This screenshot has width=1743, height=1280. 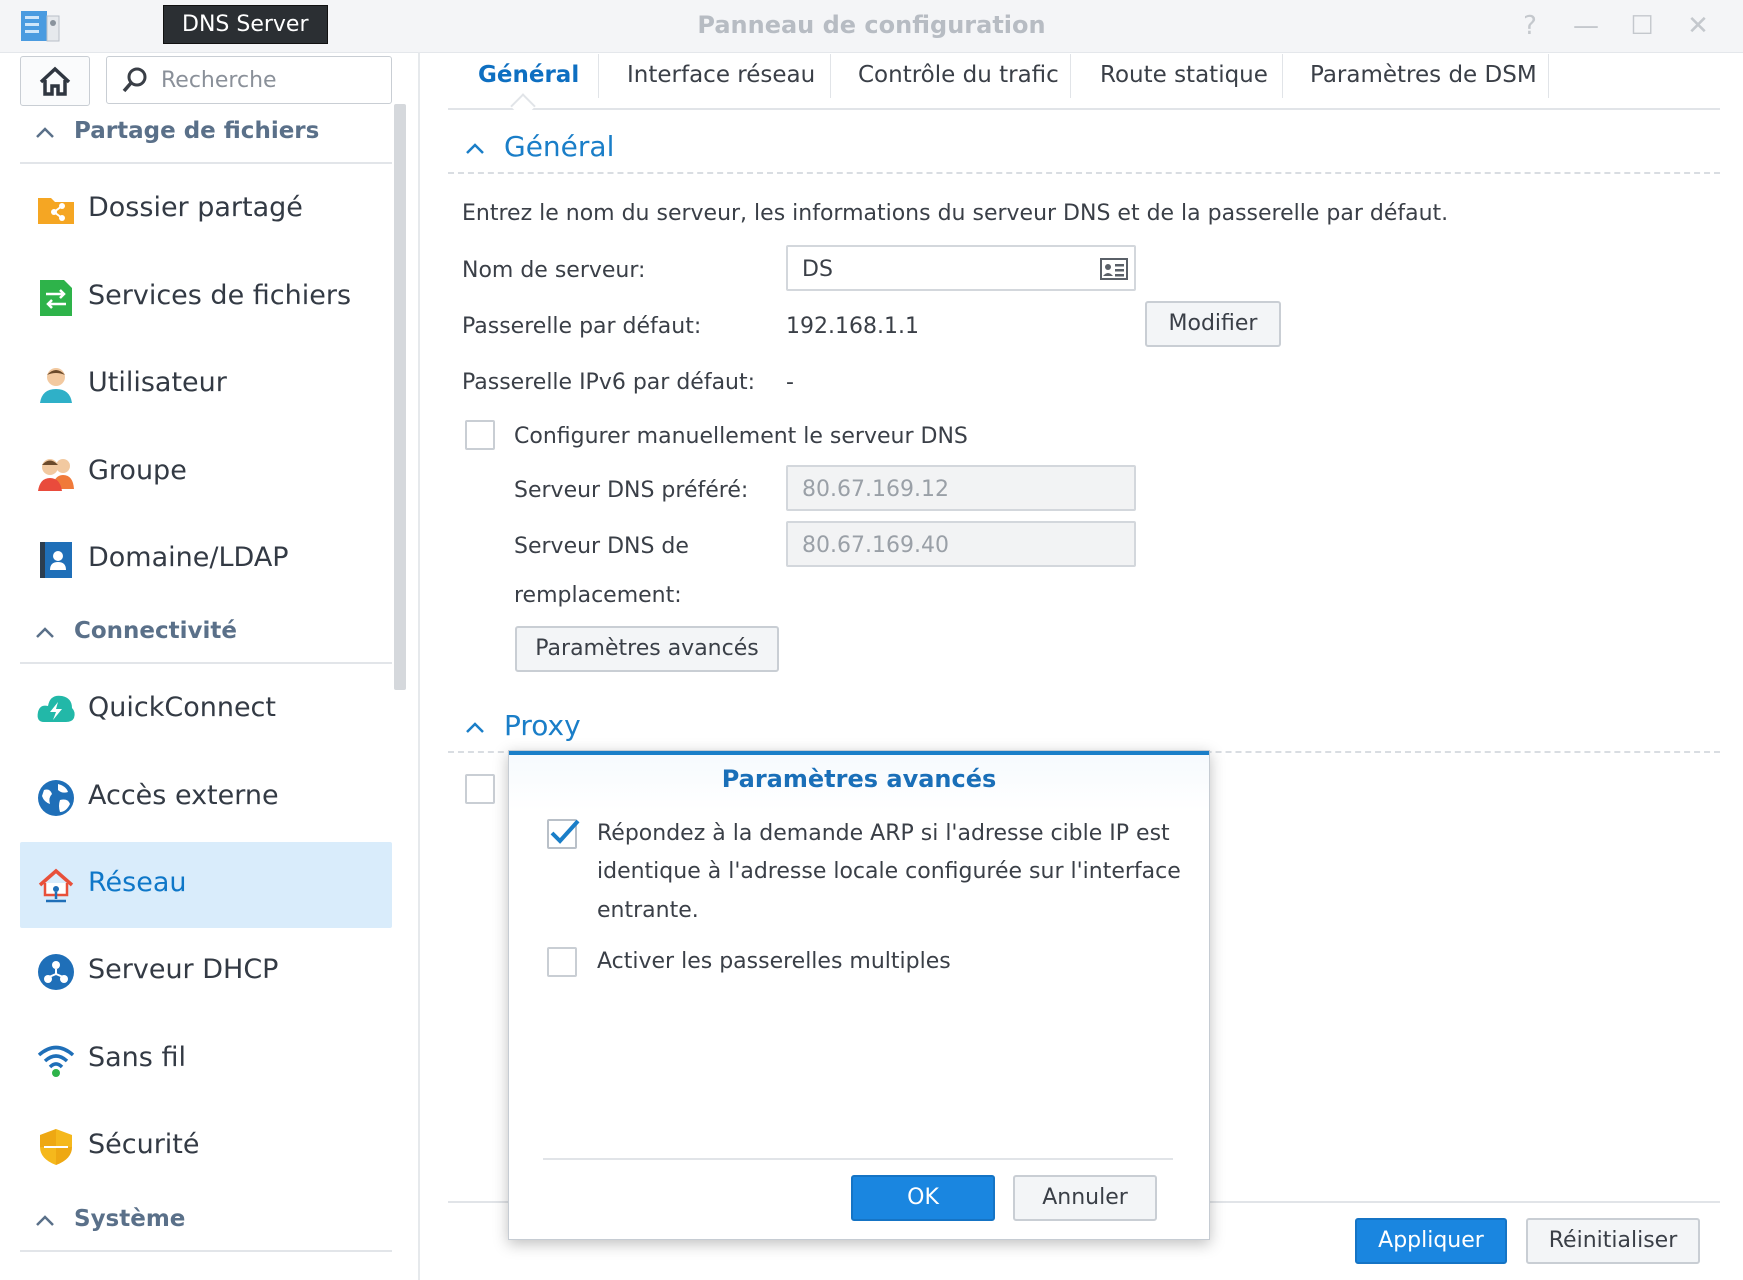 I want to click on checkmark-icon, so click(x=565, y=831).